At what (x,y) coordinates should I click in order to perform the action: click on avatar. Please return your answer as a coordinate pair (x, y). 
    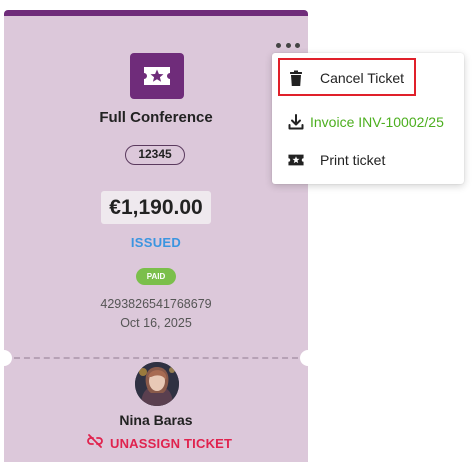
    Looking at the image, I should click on (157, 384).